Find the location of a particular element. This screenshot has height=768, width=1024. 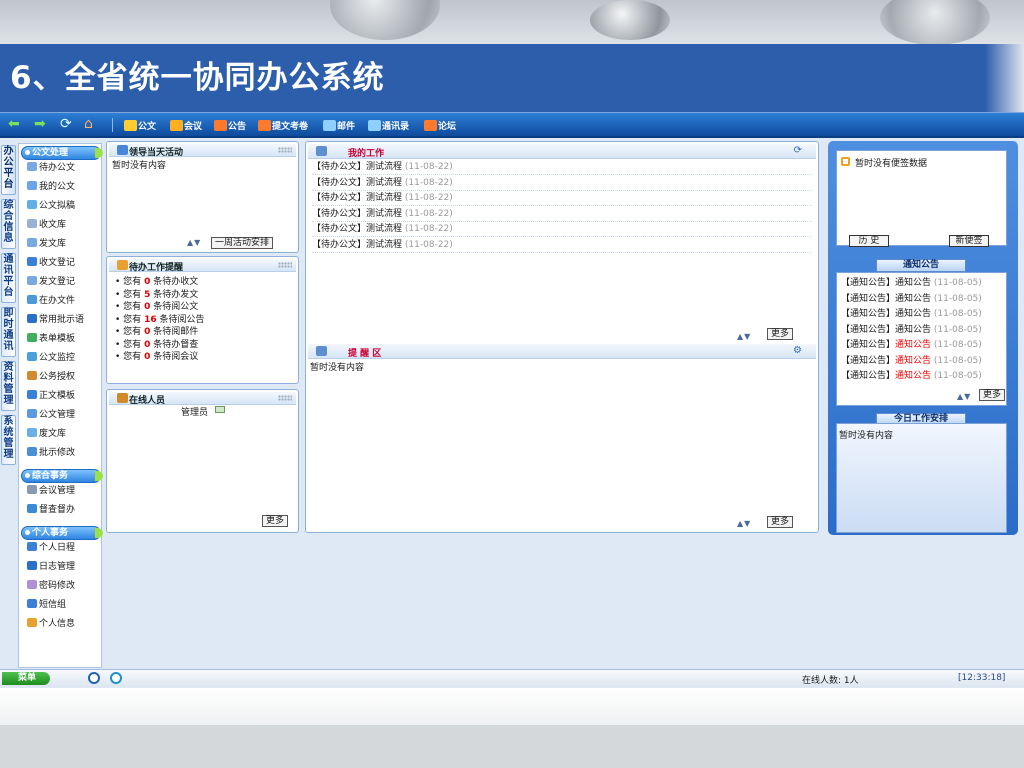

todo-row: • 您有 5 条待办发文 is located at coordinates (156, 293).